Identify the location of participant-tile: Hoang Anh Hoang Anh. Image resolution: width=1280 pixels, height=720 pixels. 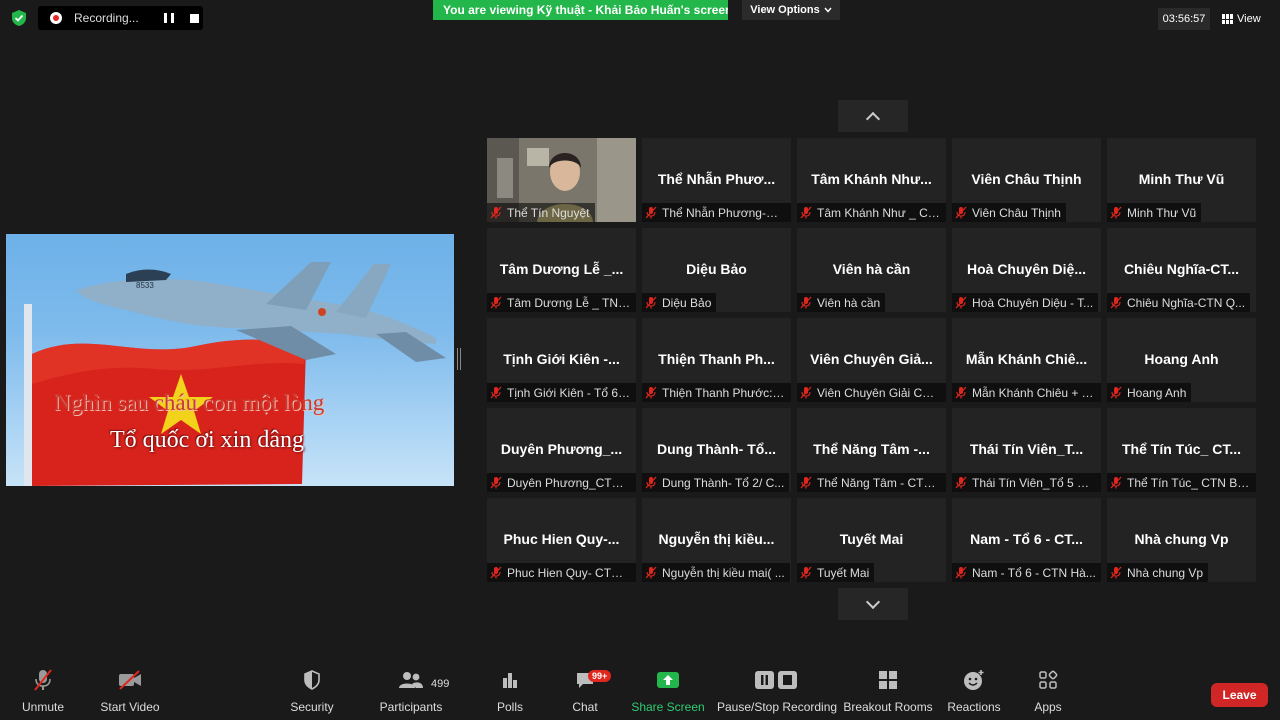
(1181, 360).